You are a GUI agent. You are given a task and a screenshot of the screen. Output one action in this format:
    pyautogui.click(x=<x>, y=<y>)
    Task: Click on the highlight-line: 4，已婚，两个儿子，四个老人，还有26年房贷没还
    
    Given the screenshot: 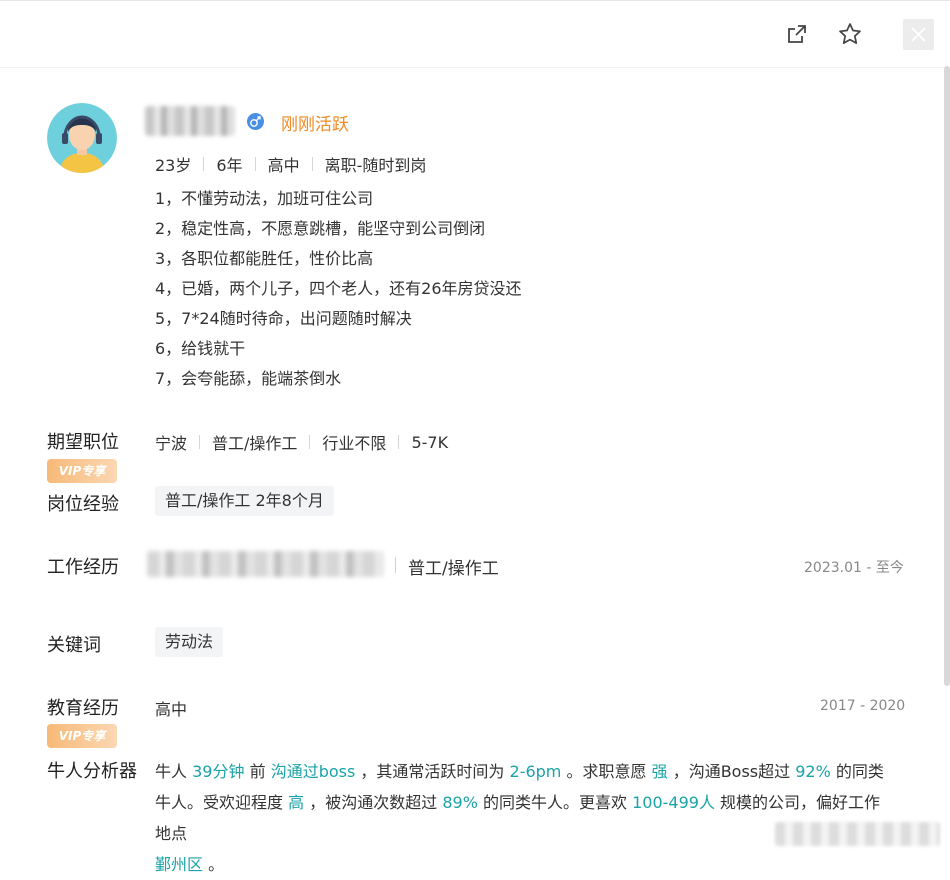 What is the action you would take?
    pyautogui.click(x=338, y=288)
    